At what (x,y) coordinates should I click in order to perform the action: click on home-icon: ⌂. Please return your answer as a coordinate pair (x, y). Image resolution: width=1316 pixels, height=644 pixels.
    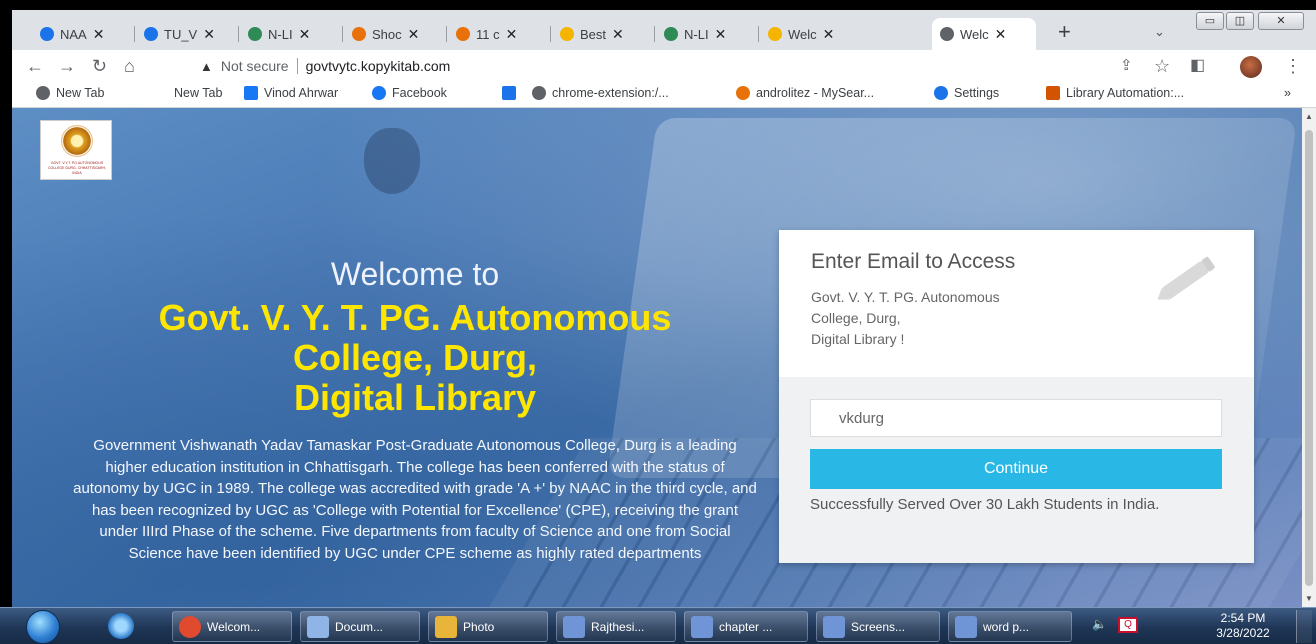
    Looking at the image, I should click on (129, 66).